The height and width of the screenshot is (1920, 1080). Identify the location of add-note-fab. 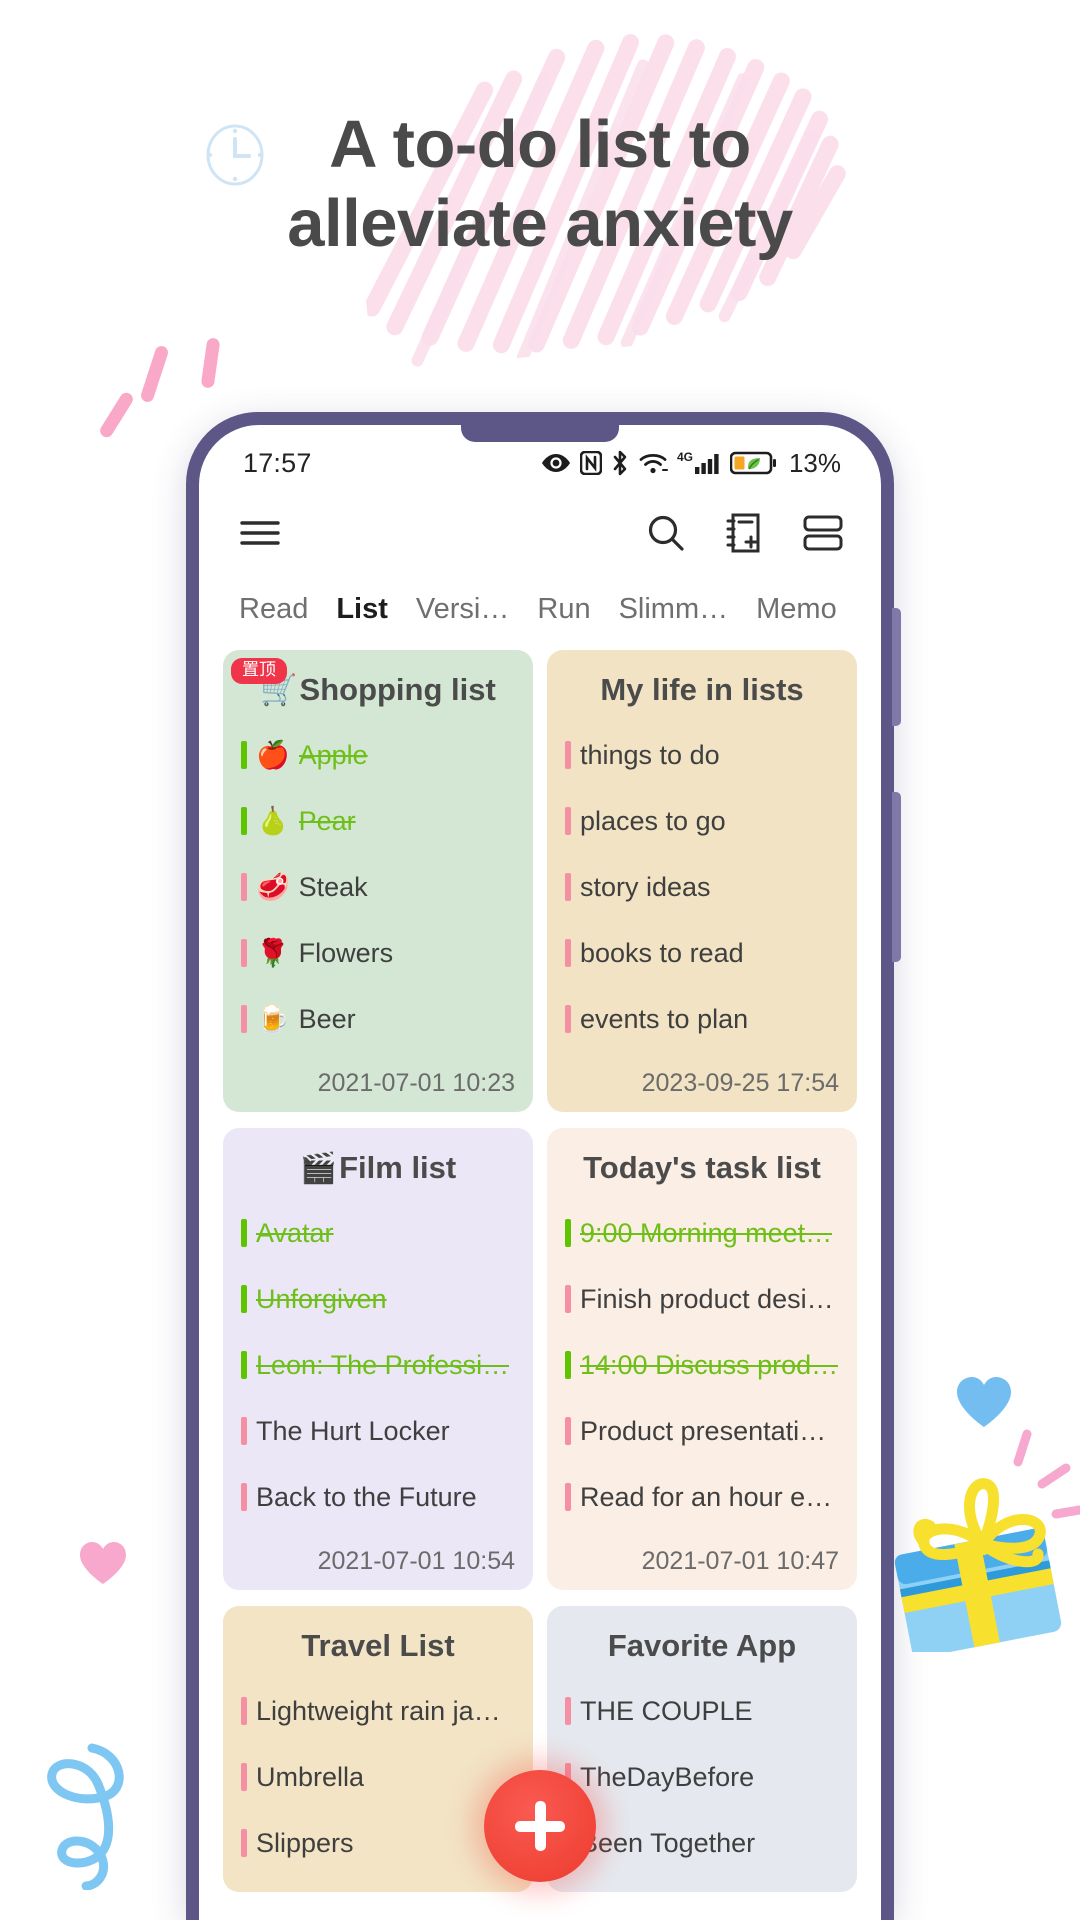
(540, 1826).